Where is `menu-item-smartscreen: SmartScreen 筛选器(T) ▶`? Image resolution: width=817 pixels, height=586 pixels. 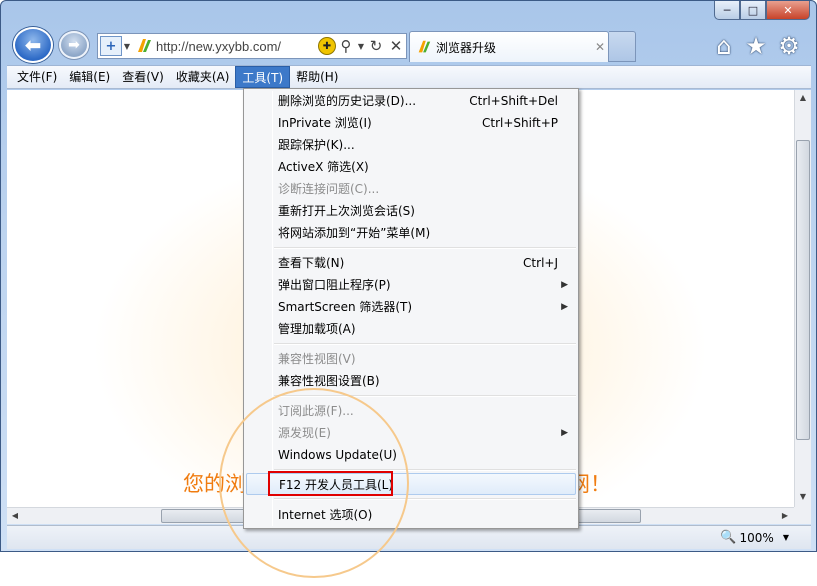 menu-item-smartscreen: SmartScreen 筛选器(T) ▶ is located at coordinates (411, 307).